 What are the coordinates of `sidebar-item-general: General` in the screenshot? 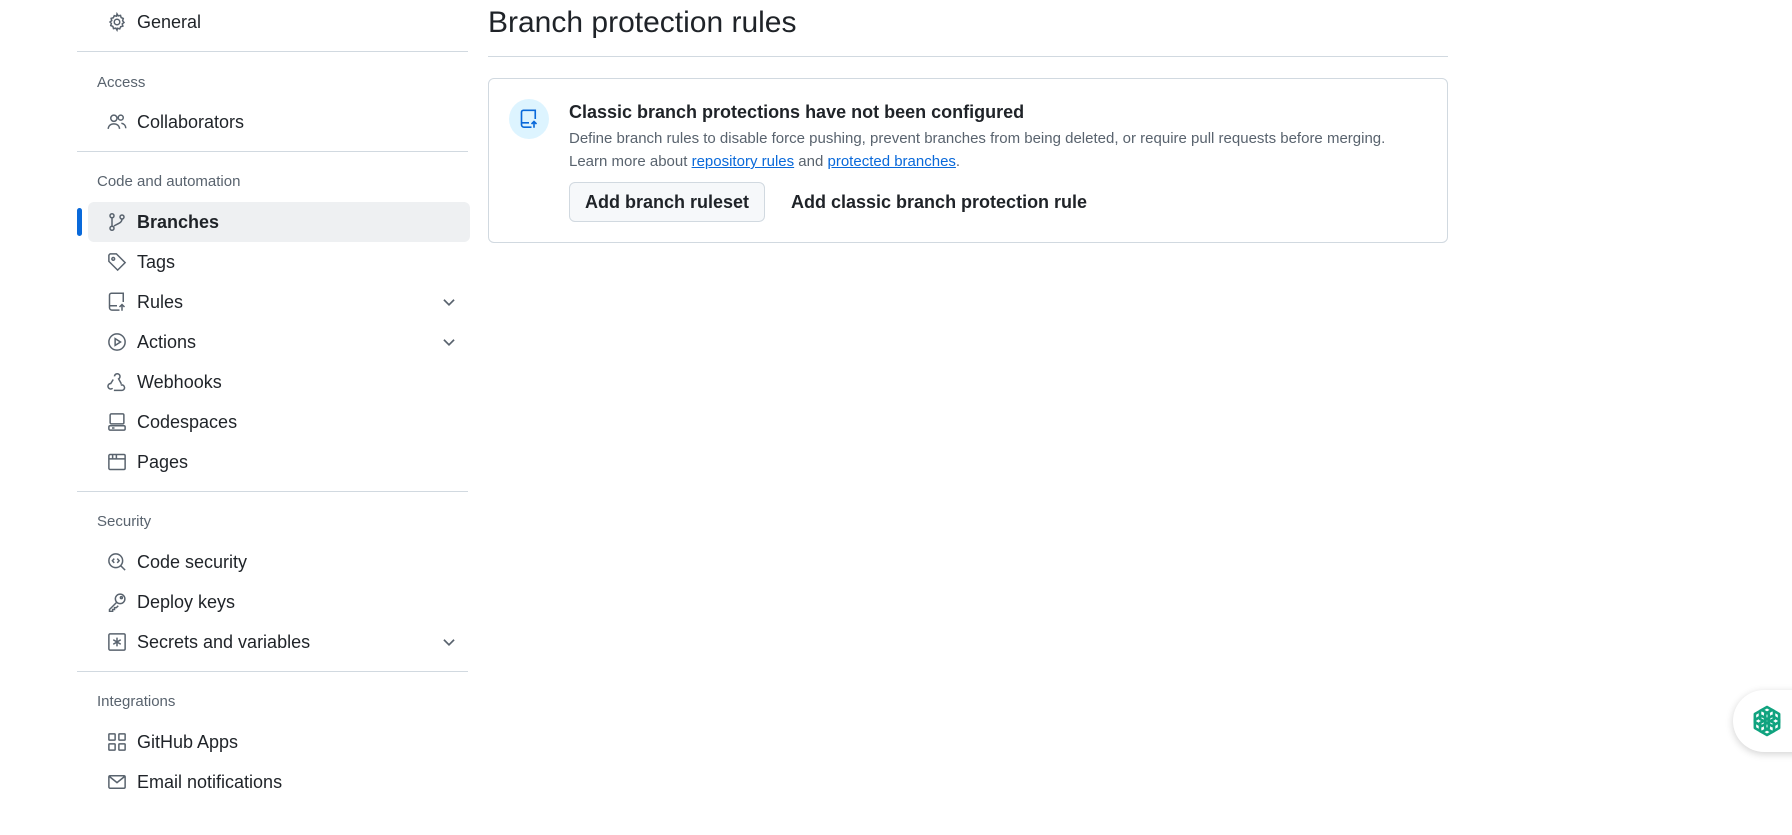 It's located at (279, 22).